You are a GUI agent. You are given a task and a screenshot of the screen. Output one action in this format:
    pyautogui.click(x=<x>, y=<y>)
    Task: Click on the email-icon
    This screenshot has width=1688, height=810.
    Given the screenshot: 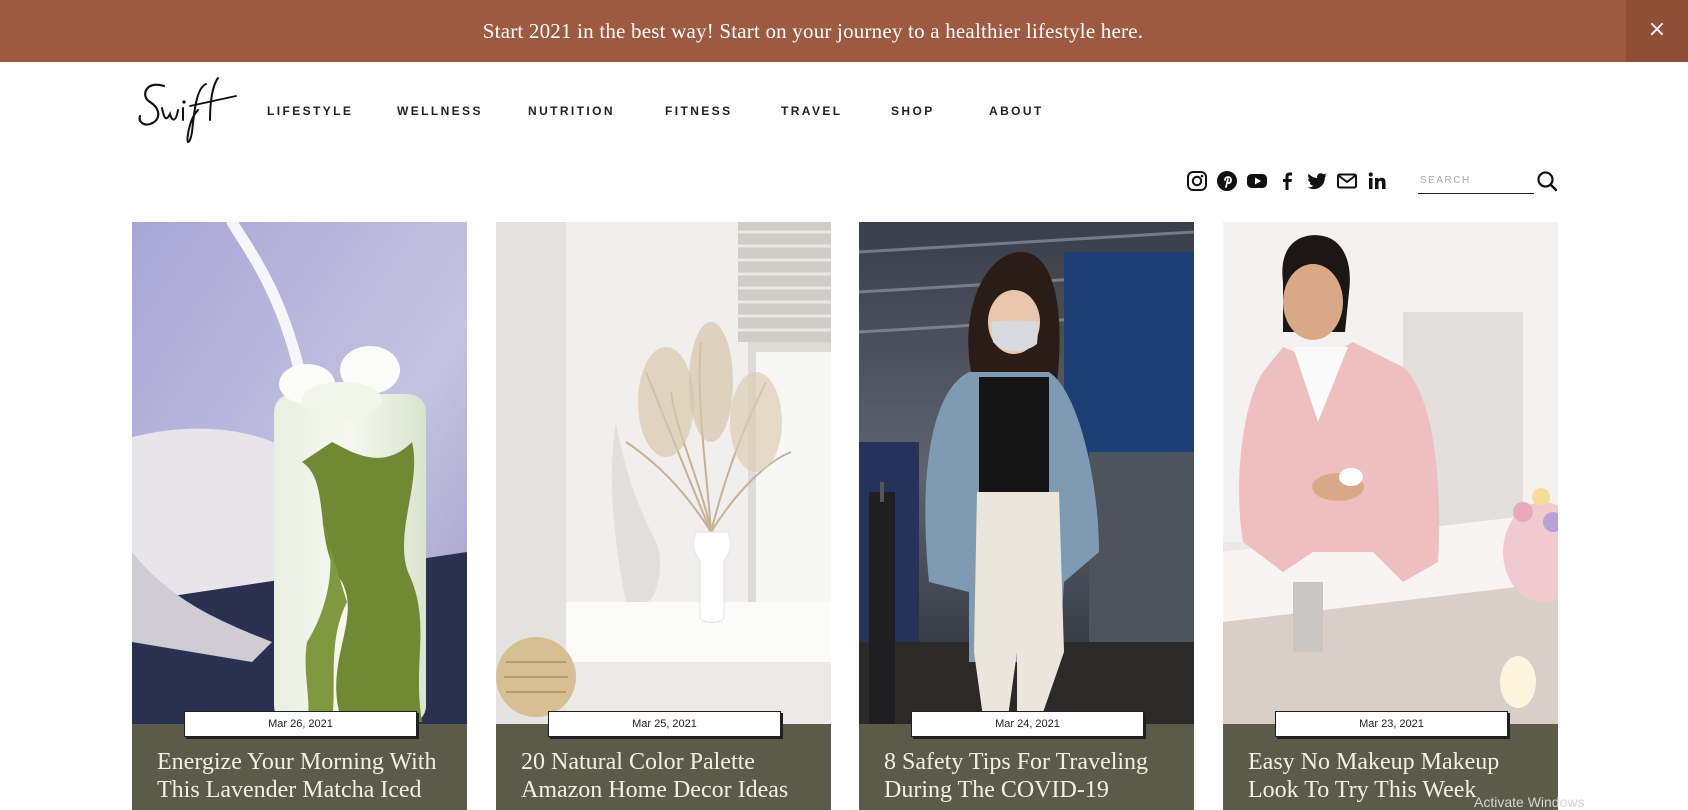 What is the action you would take?
    pyautogui.click(x=1347, y=181)
    